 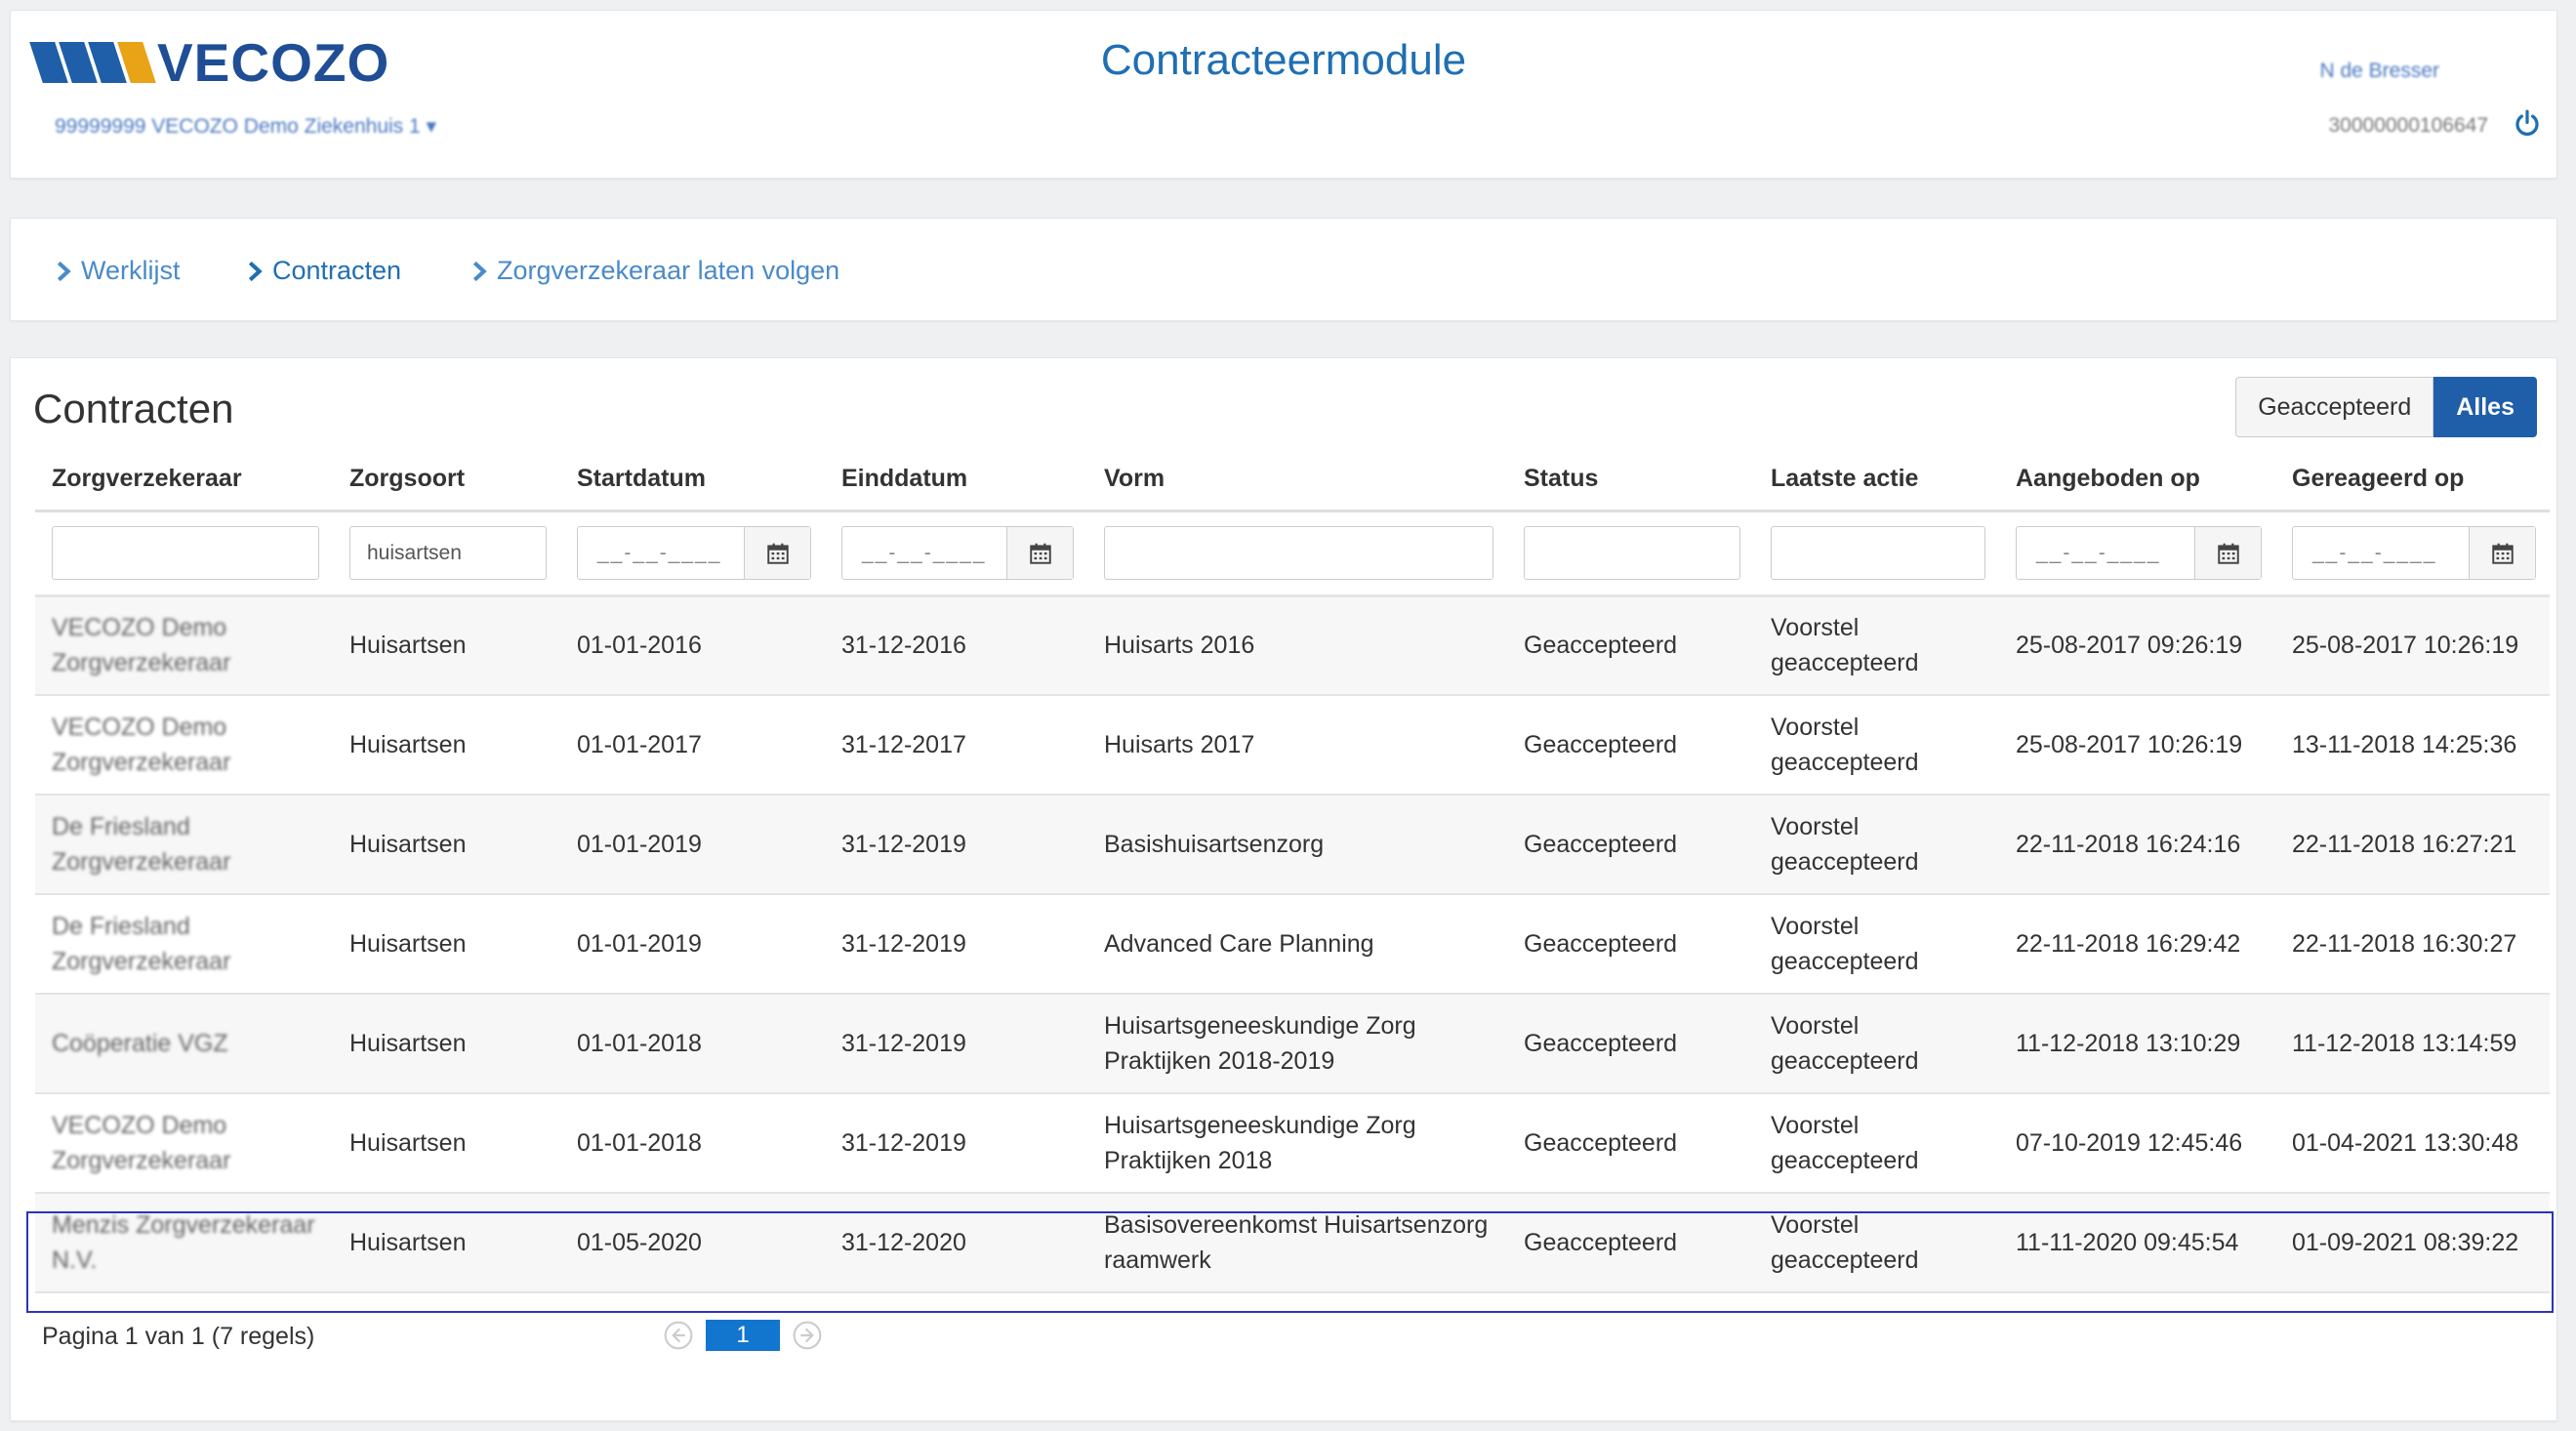 What do you see at coordinates (131, 270) in the screenshot?
I see `nav-label: Werklijst` at bounding box center [131, 270].